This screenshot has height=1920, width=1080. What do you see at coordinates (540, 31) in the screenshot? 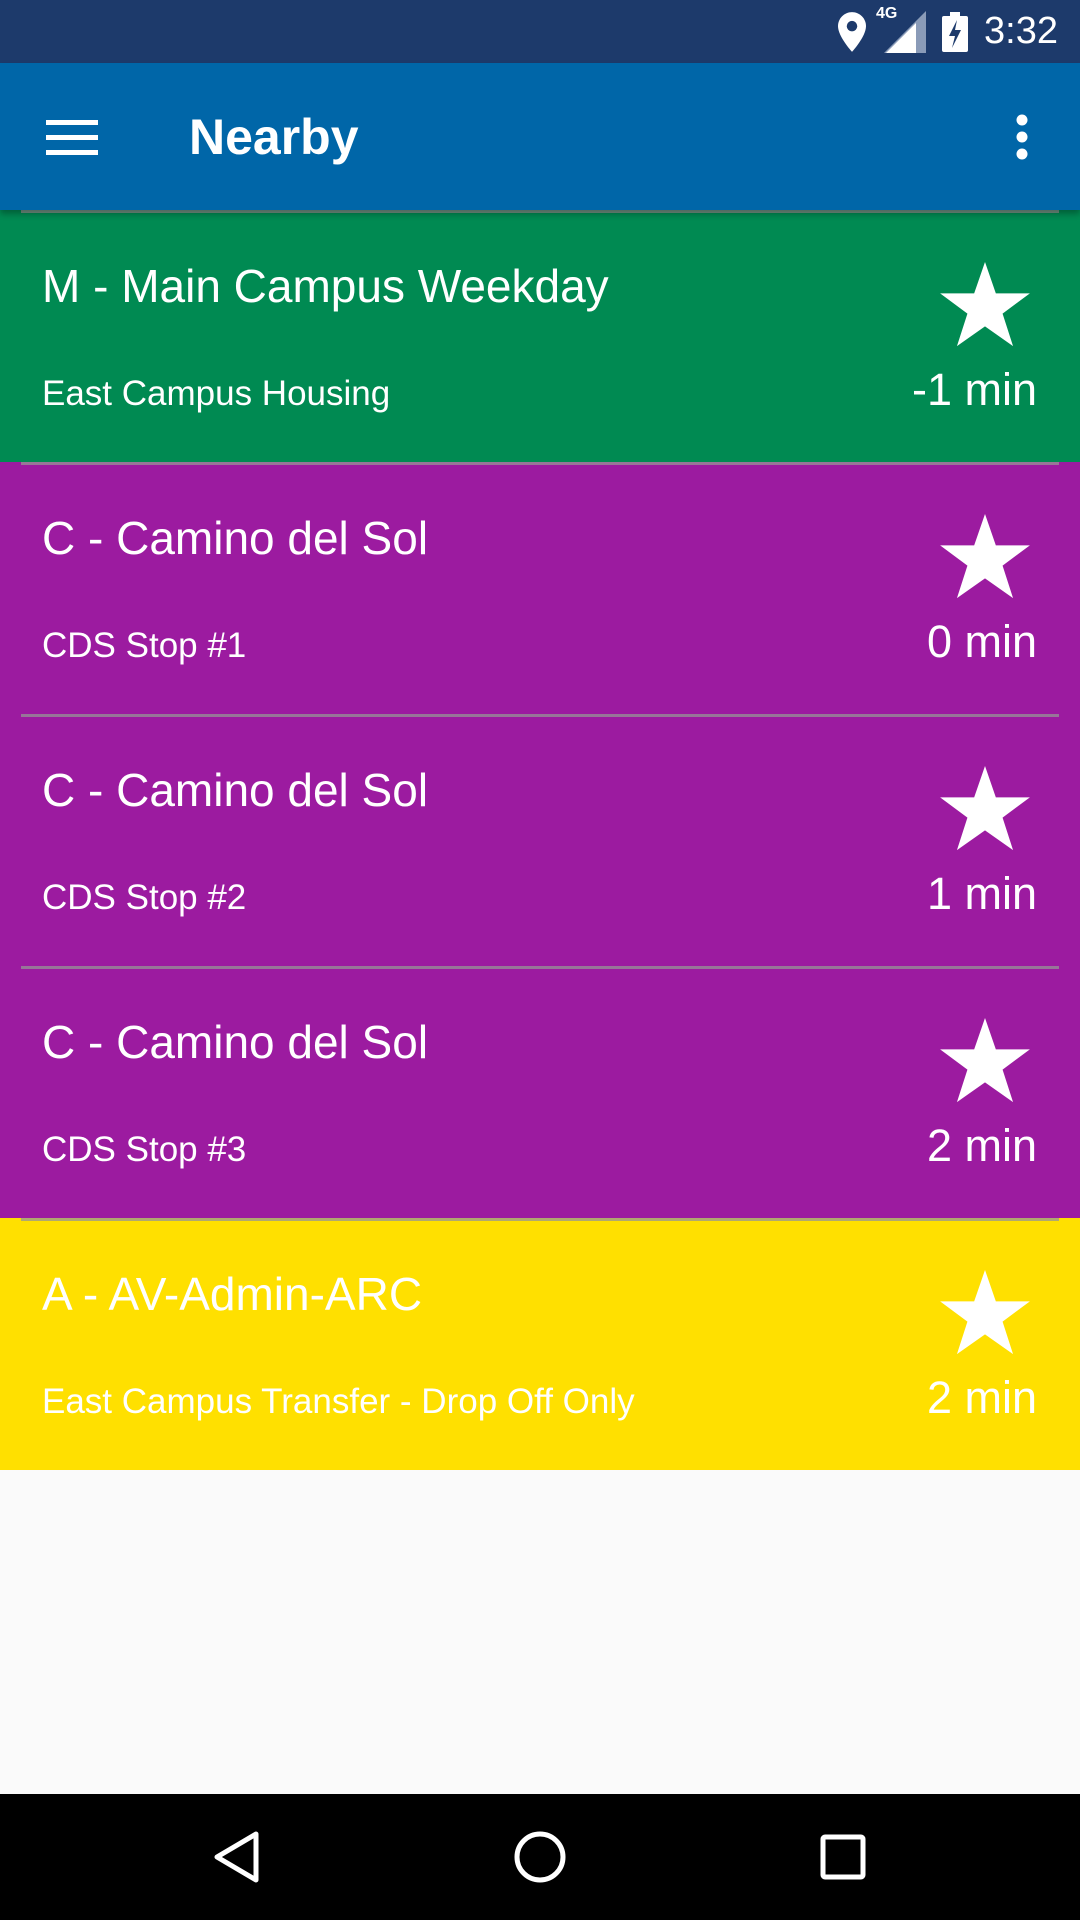
I see `status-bar: 4G 3:32` at bounding box center [540, 31].